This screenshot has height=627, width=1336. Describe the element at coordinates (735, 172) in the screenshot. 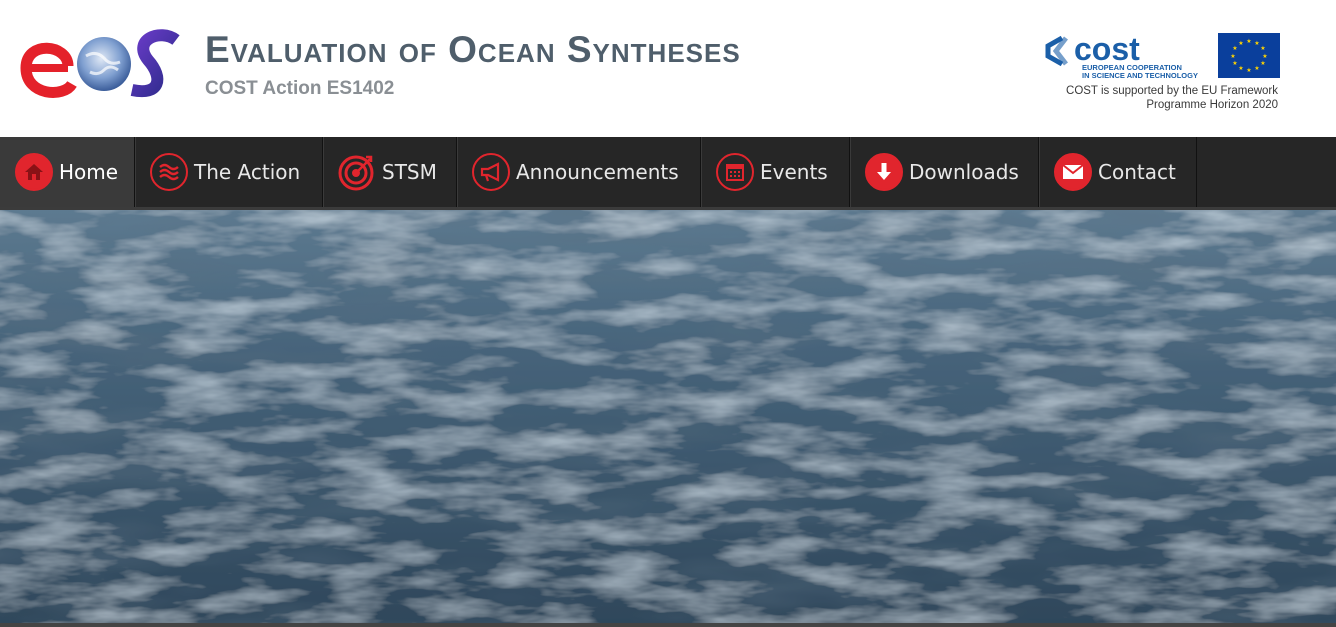

I see `calendar-icon` at that location.